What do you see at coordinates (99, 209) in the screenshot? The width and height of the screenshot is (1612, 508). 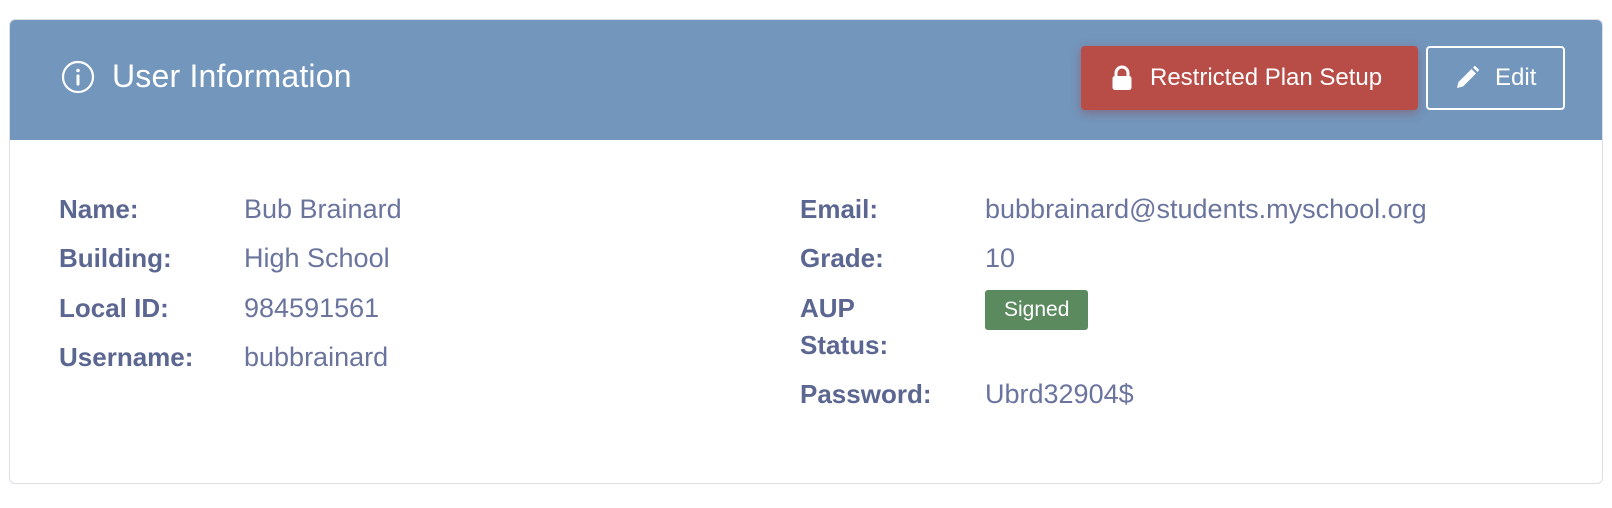 I see `name-label: Name:` at bounding box center [99, 209].